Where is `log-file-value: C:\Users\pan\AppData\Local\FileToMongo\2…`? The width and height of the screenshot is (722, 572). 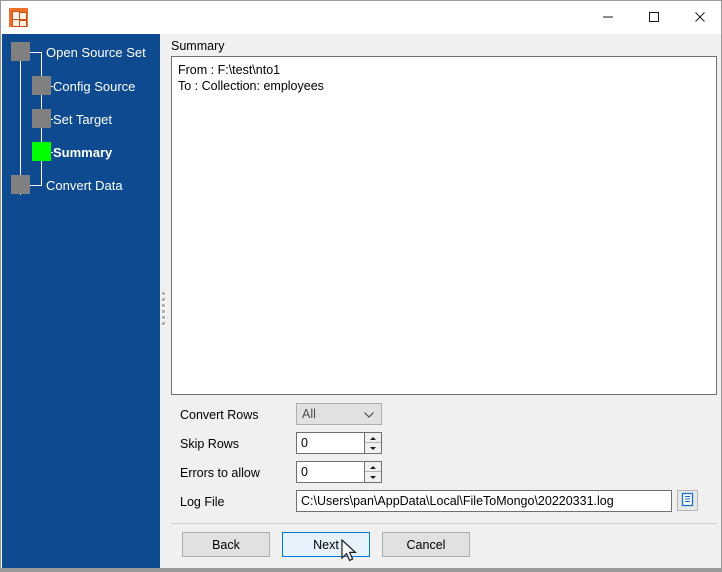 log-file-value: C:\Users\pan\AppData\Local\FileToMongo\2… is located at coordinates (457, 501).